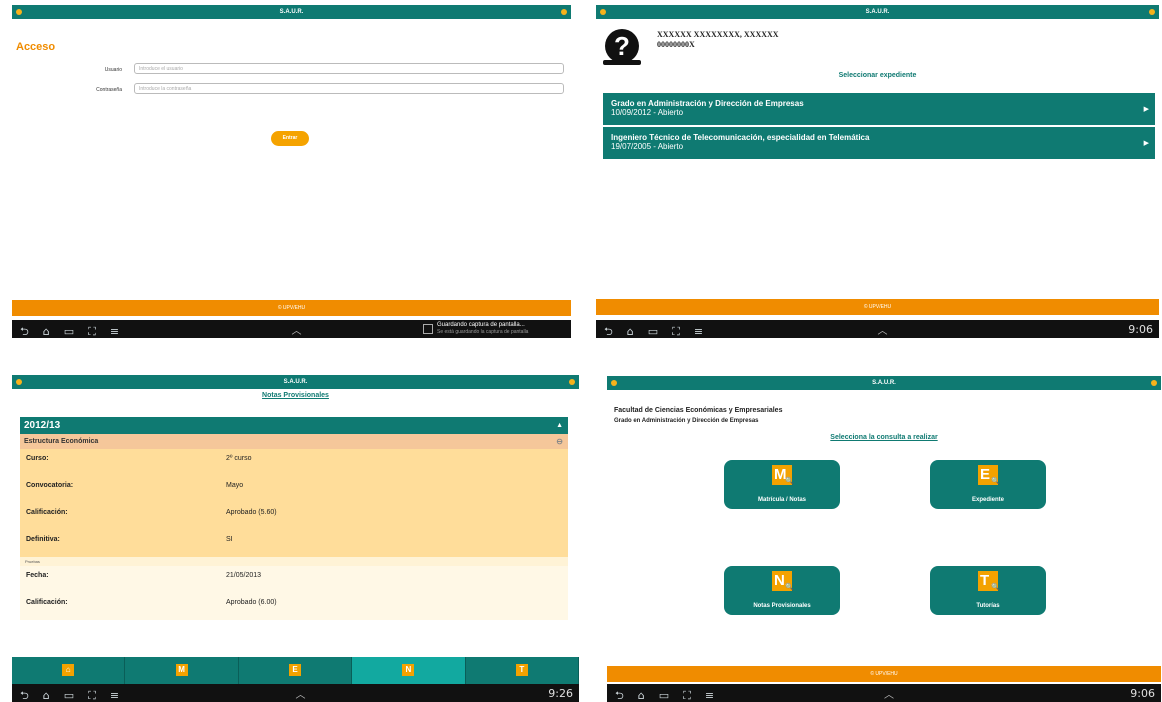  What do you see at coordinates (294, 441) in the screenshot?
I see `subject-header: Estructura Económica ⊖` at bounding box center [294, 441].